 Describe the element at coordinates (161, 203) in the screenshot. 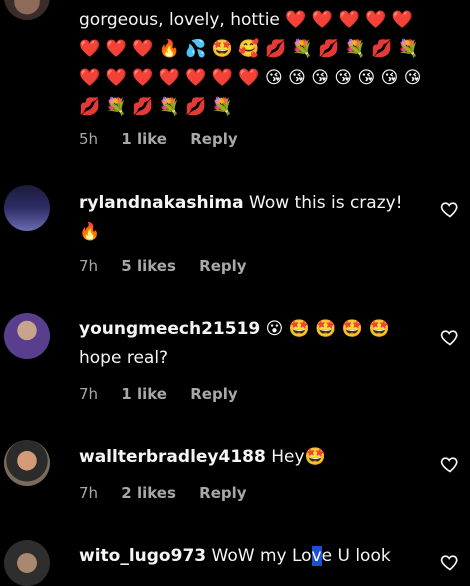

I see `username: rylandnakashima` at that location.